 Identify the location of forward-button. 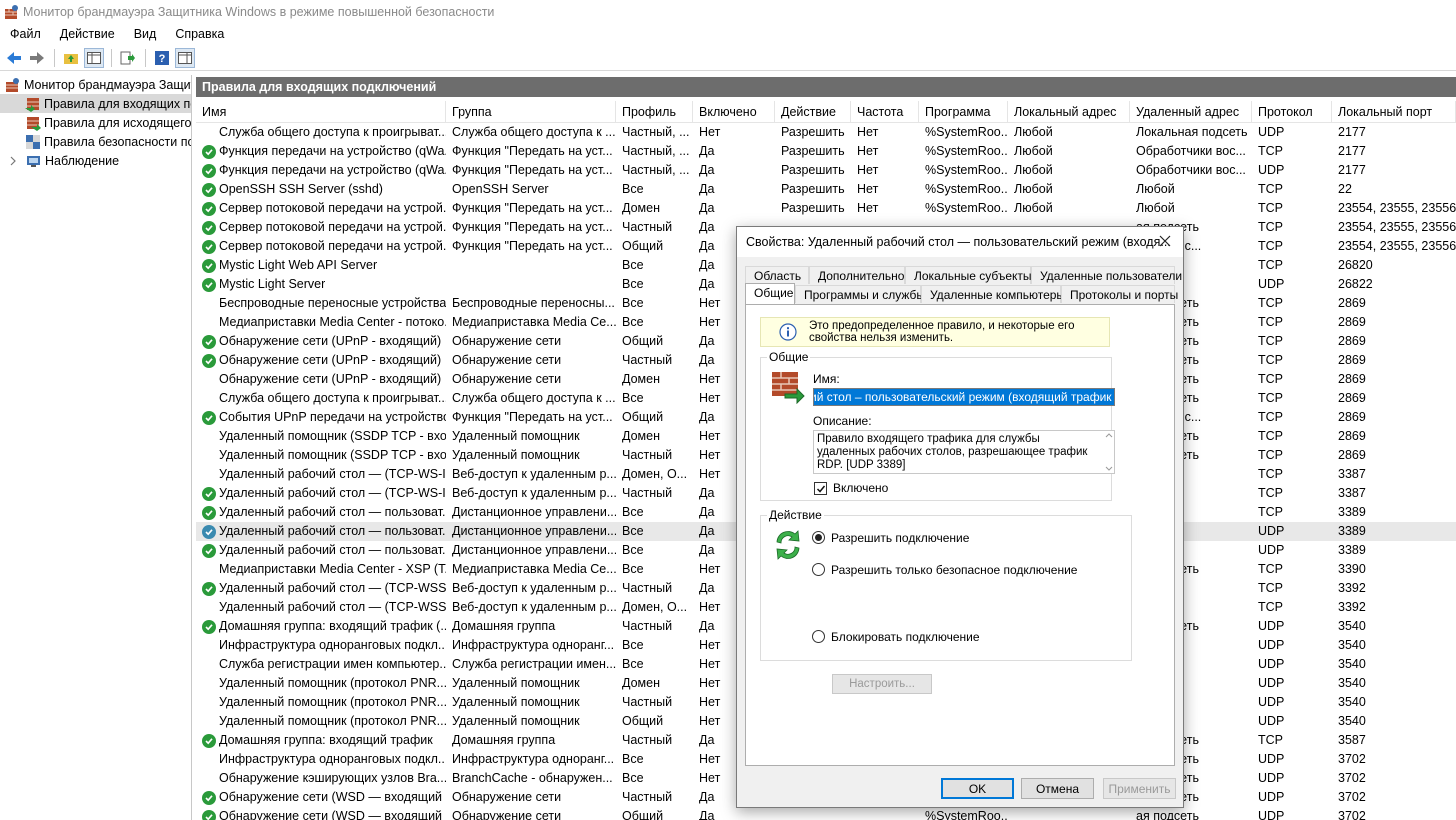
(37, 58).